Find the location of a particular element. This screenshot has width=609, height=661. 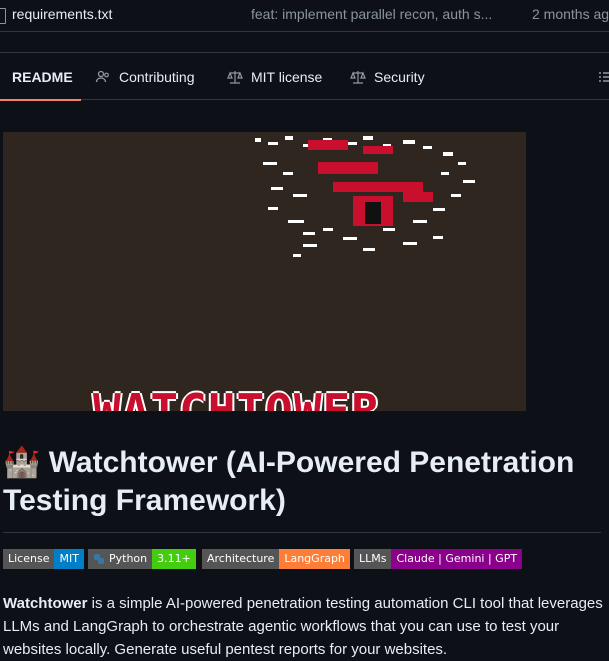

badge-value: Claude | Gemini | GPT is located at coordinates (457, 559).